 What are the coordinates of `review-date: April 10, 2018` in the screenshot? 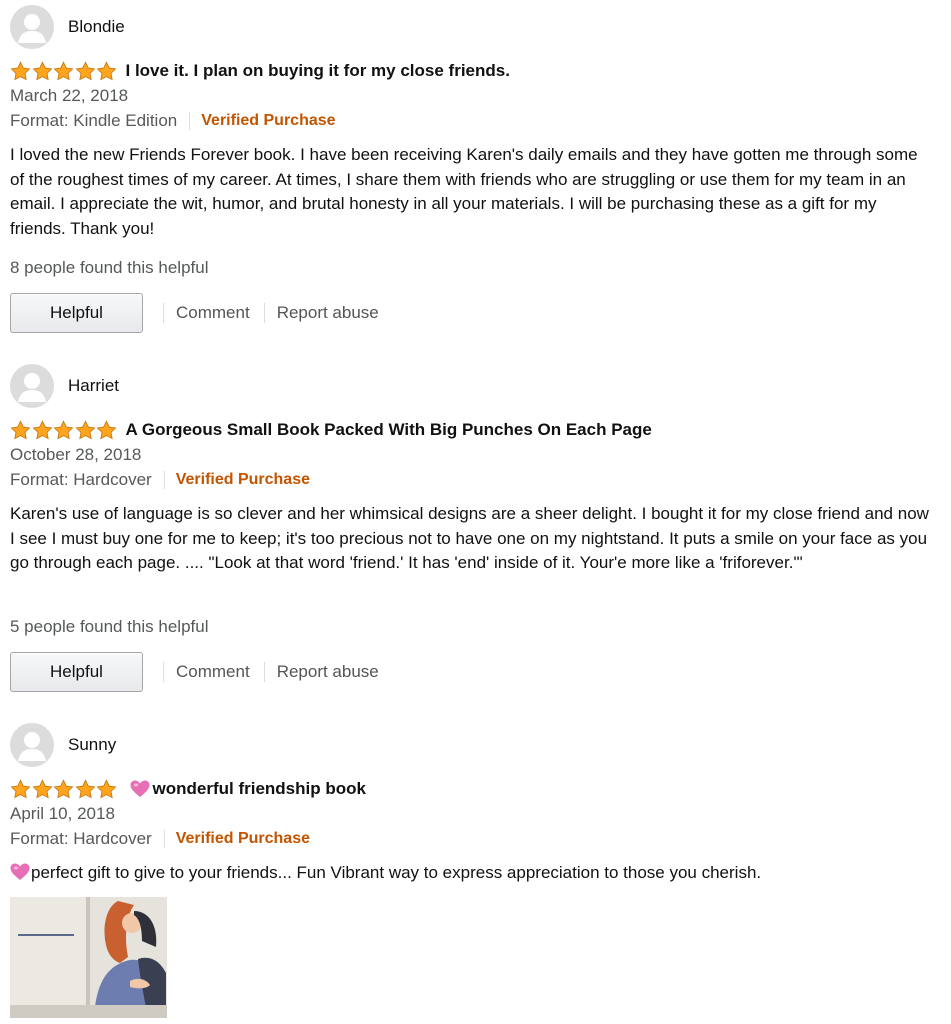 It's located at (62, 813).